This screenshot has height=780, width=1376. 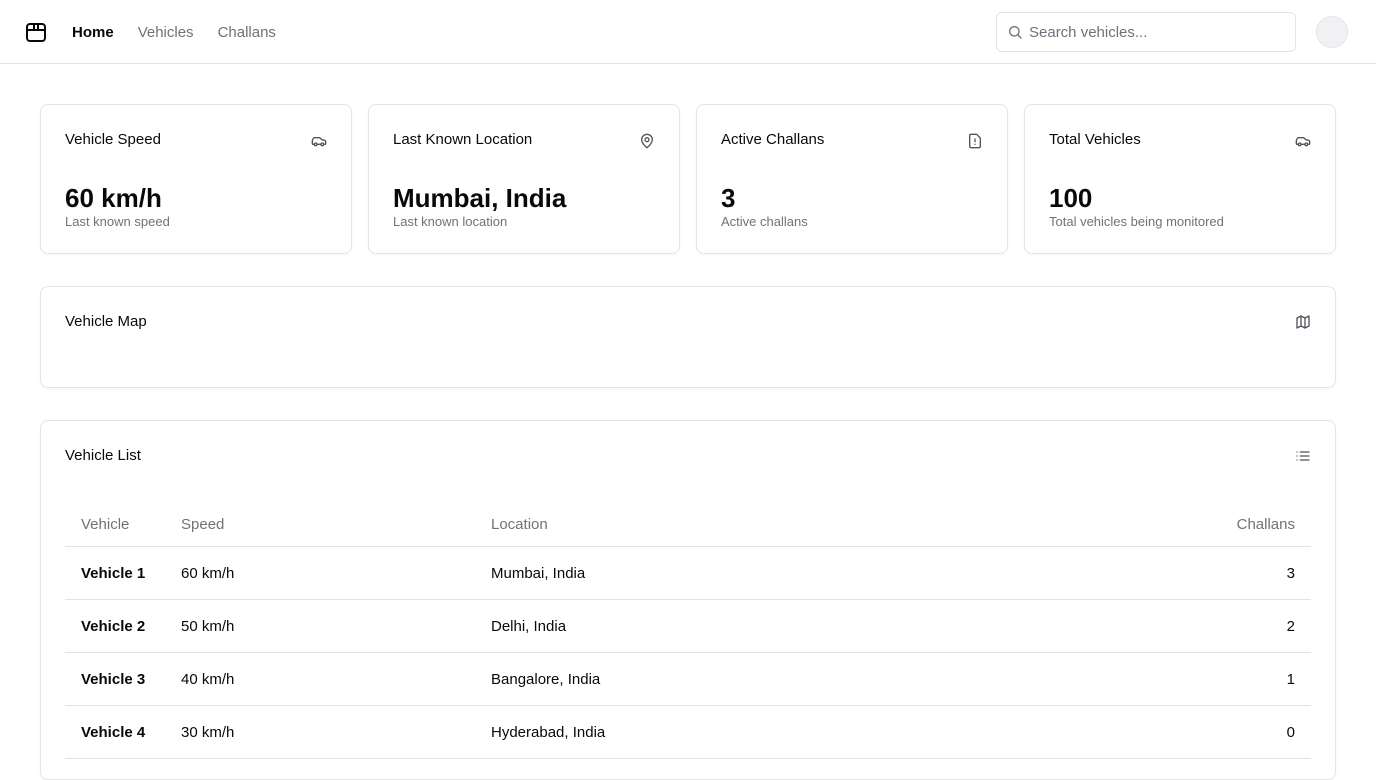 I want to click on speed-cell: 40 km/h, so click(x=208, y=679).